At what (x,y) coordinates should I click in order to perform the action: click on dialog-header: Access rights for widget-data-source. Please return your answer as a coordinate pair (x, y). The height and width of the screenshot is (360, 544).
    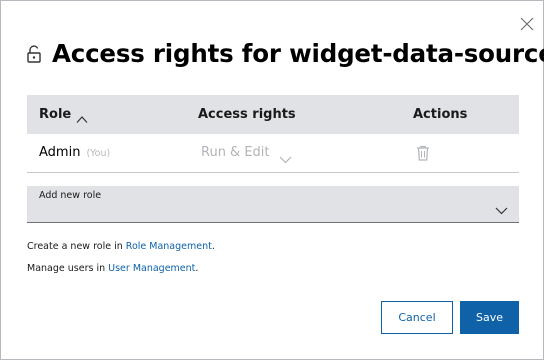
    Looking at the image, I should click on (285, 53).